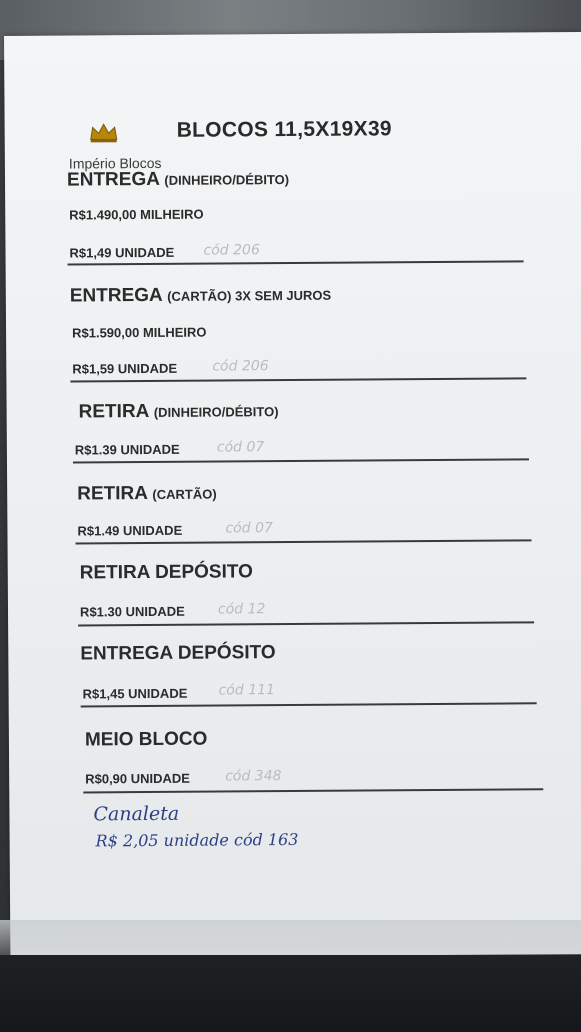  What do you see at coordinates (130, 530) in the screenshot?
I see `price-line: R$1.49 UNIDADE` at bounding box center [130, 530].